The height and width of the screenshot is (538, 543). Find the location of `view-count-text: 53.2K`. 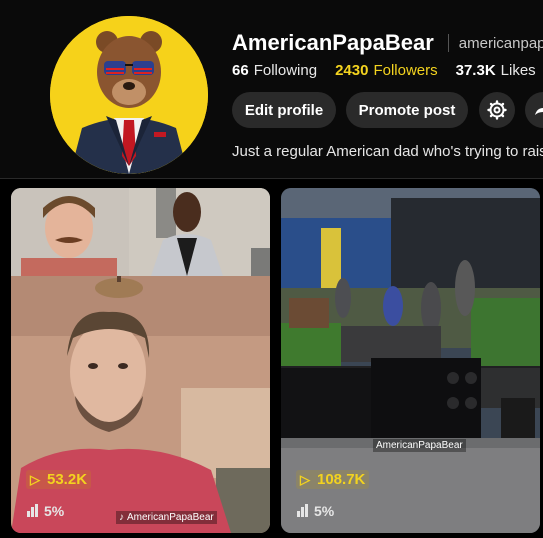

view-count-text: 53.2K is located at coordinates (67, 479).